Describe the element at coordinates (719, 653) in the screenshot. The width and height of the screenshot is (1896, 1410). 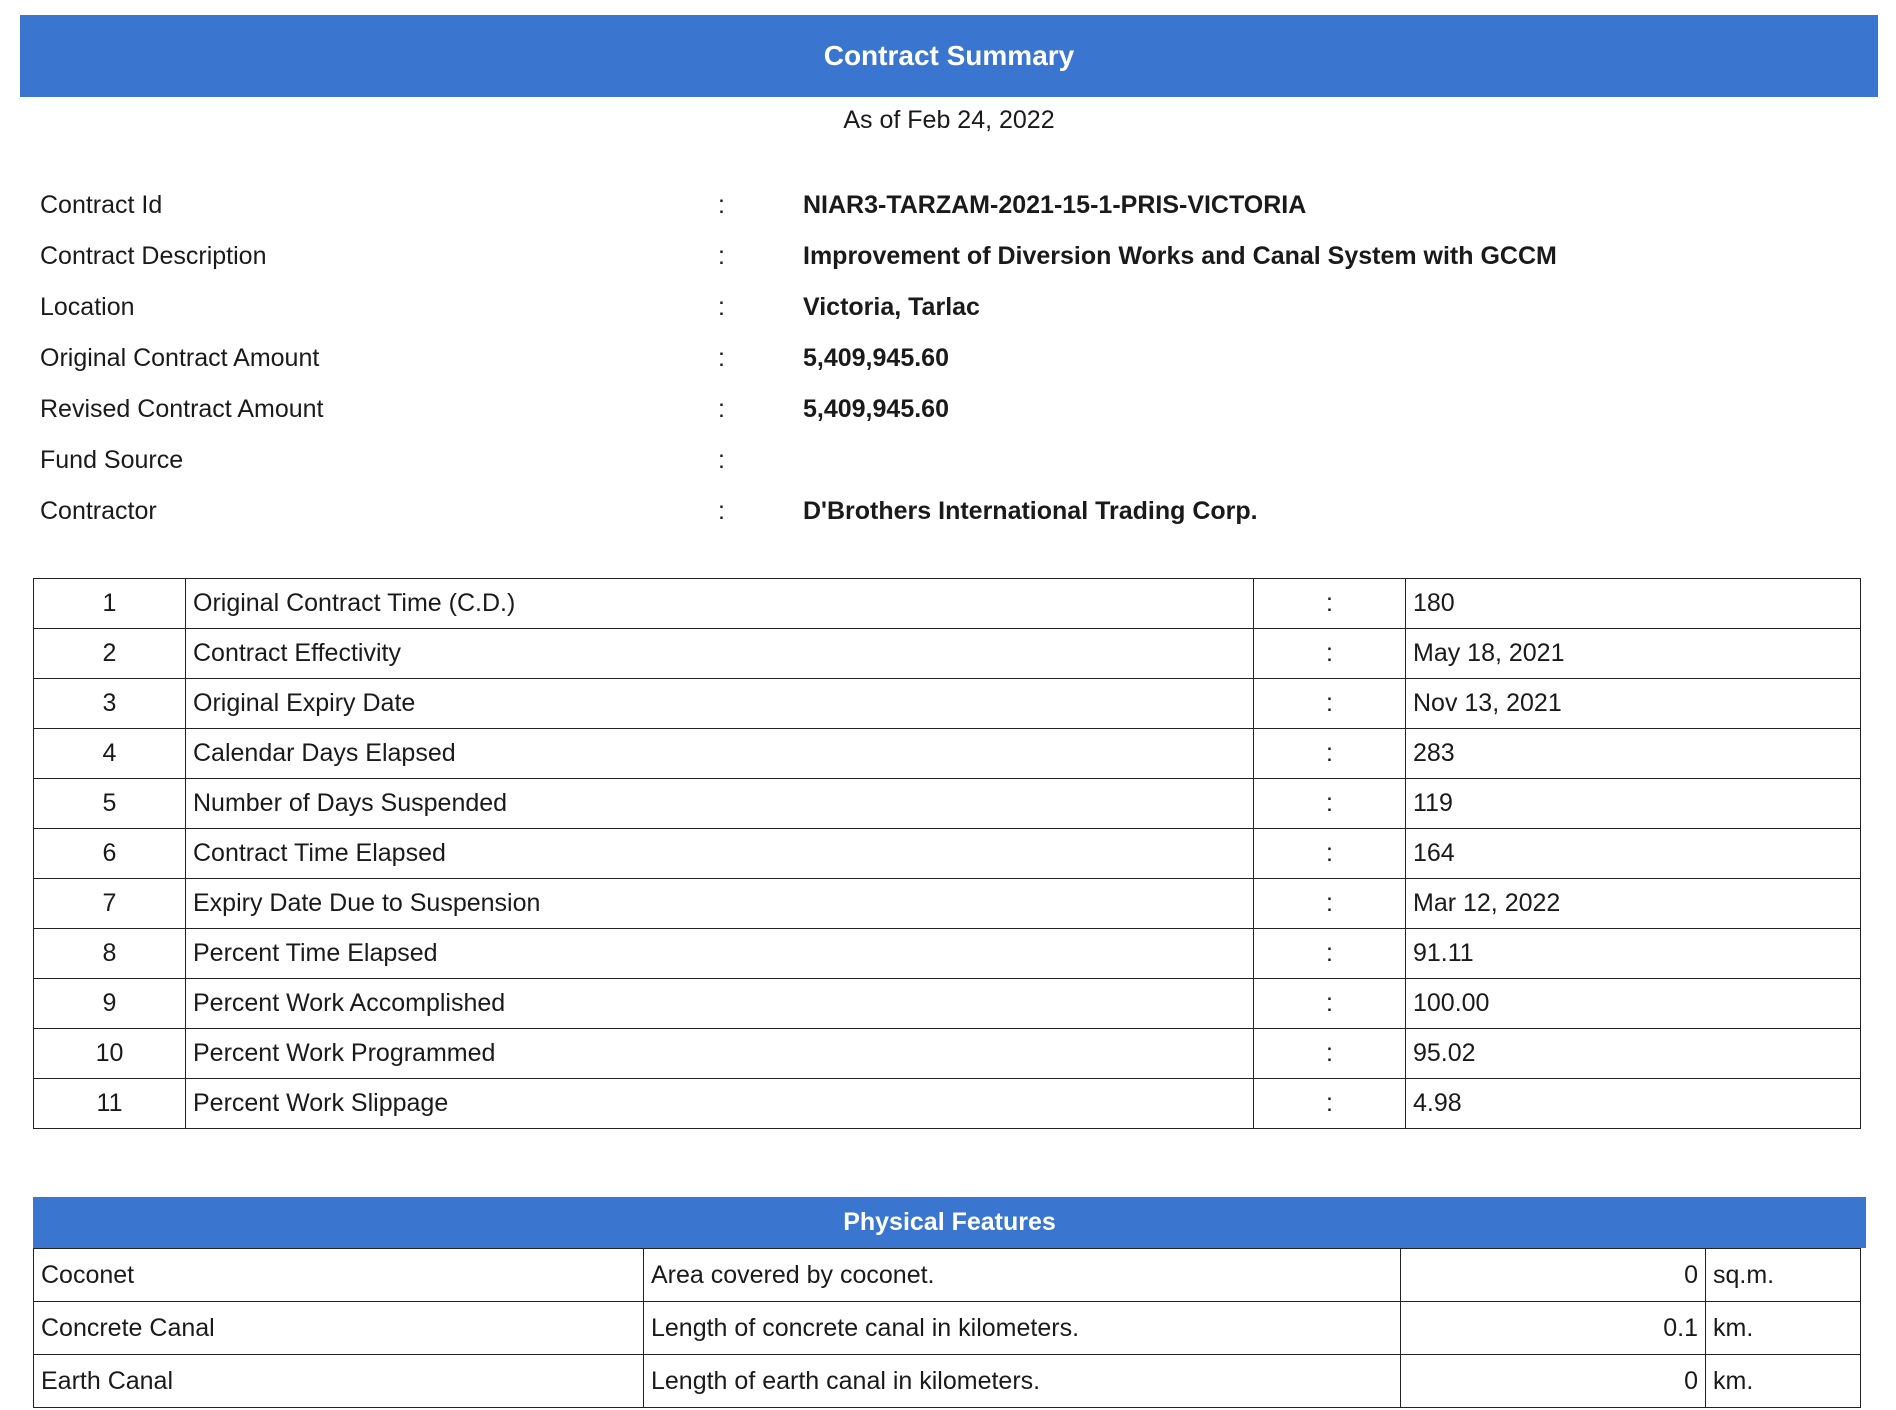
I see `row-label: Contract Effectivity` at that location.